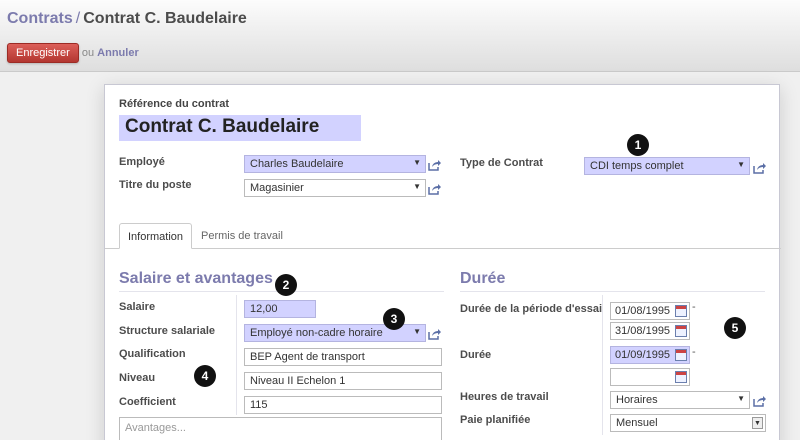  What do you see at coordinates (277, 188) in the screenshot?
I see `job-title-value: Magasinier` at bounding box center [277, 188].